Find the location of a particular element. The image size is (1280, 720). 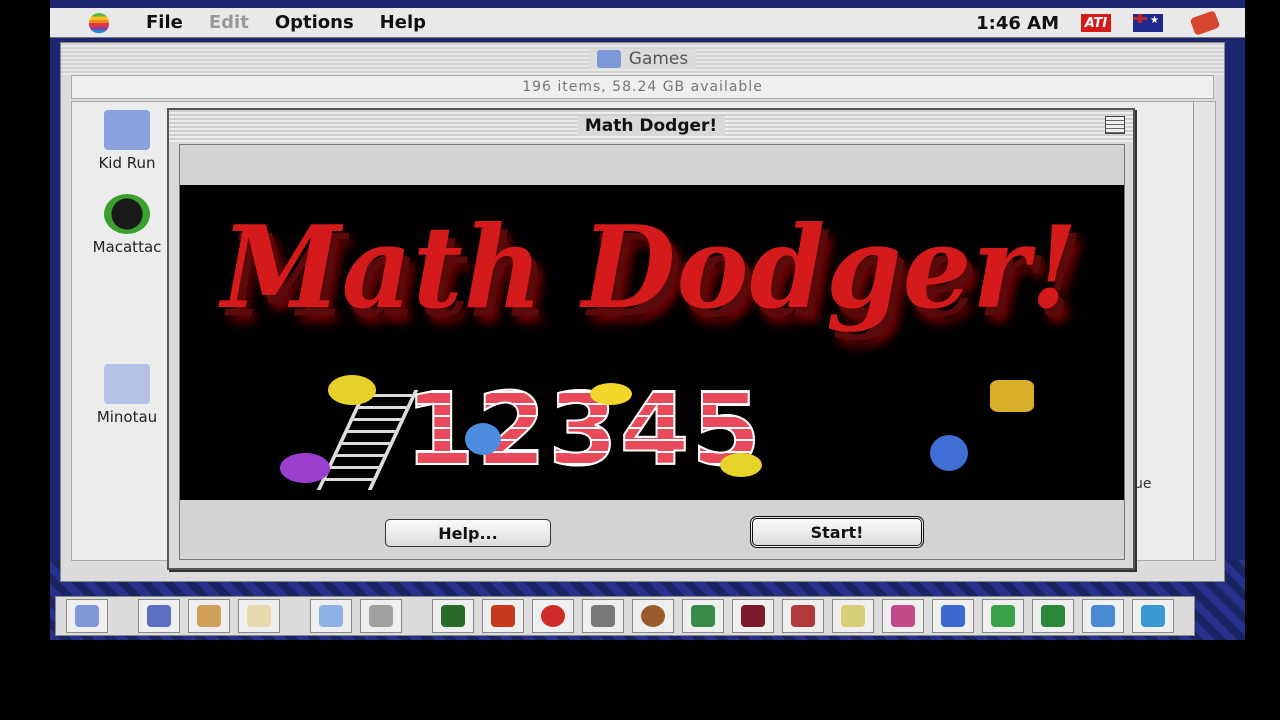

bird-creature-icon is located at coordinates (1012, 396).